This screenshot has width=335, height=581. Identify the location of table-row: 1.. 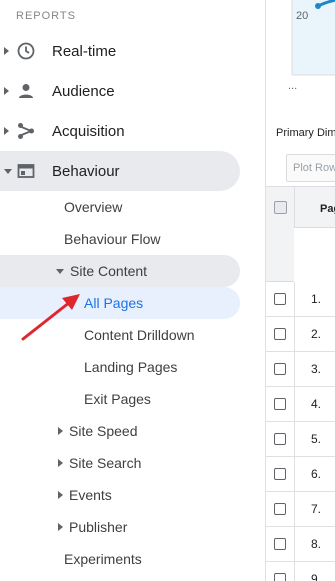
(300, 299).